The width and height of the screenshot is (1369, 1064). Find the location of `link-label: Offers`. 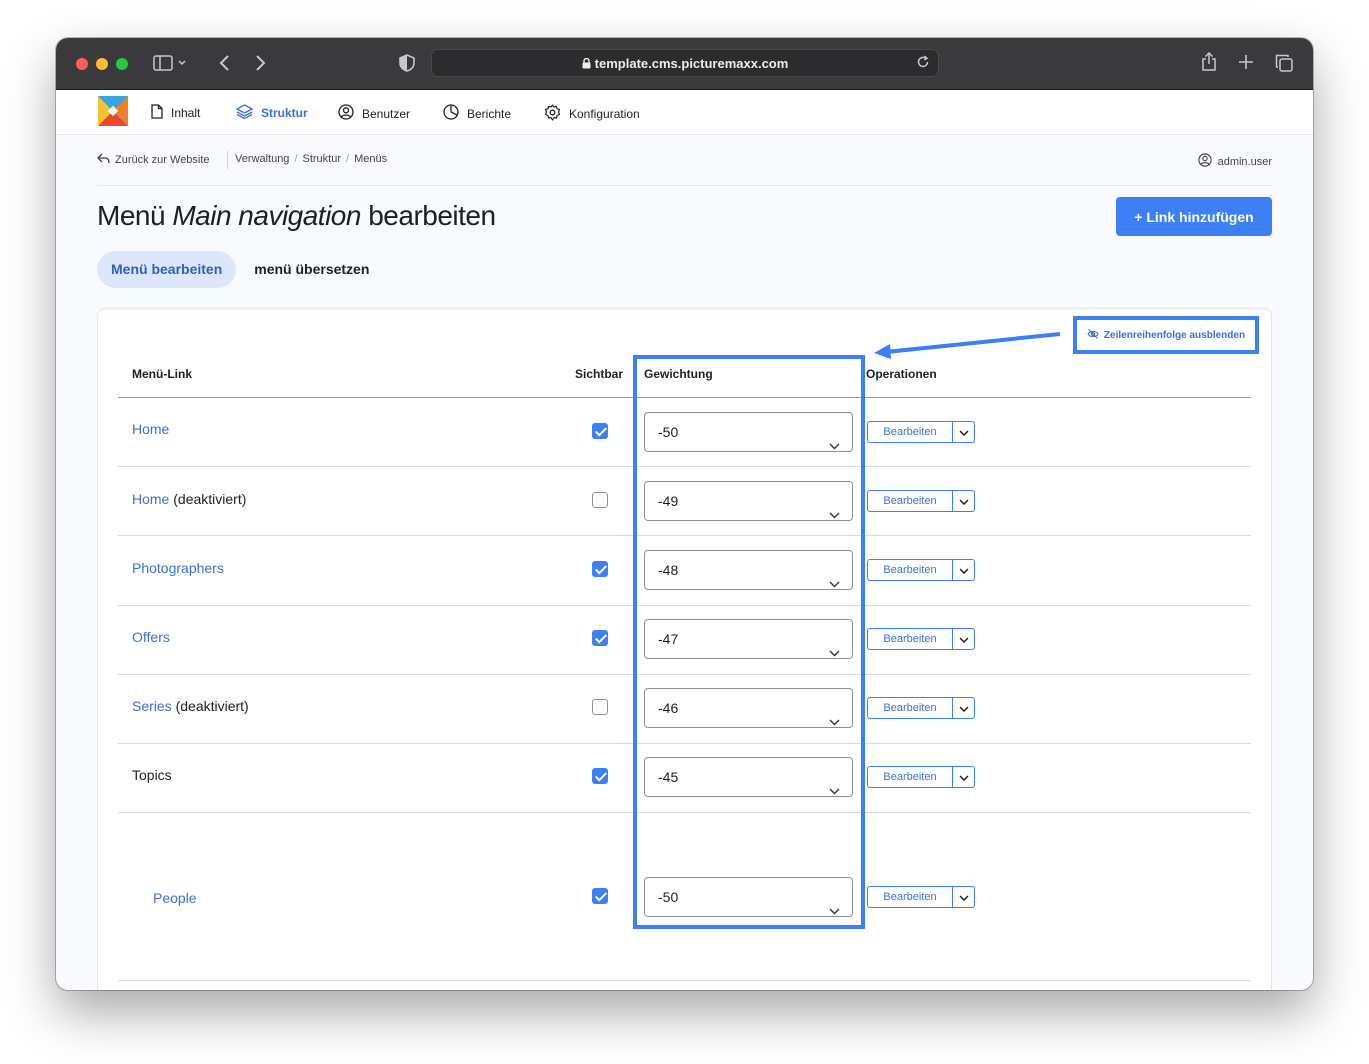

link-label: Offers is located at coordinates (151, 637).